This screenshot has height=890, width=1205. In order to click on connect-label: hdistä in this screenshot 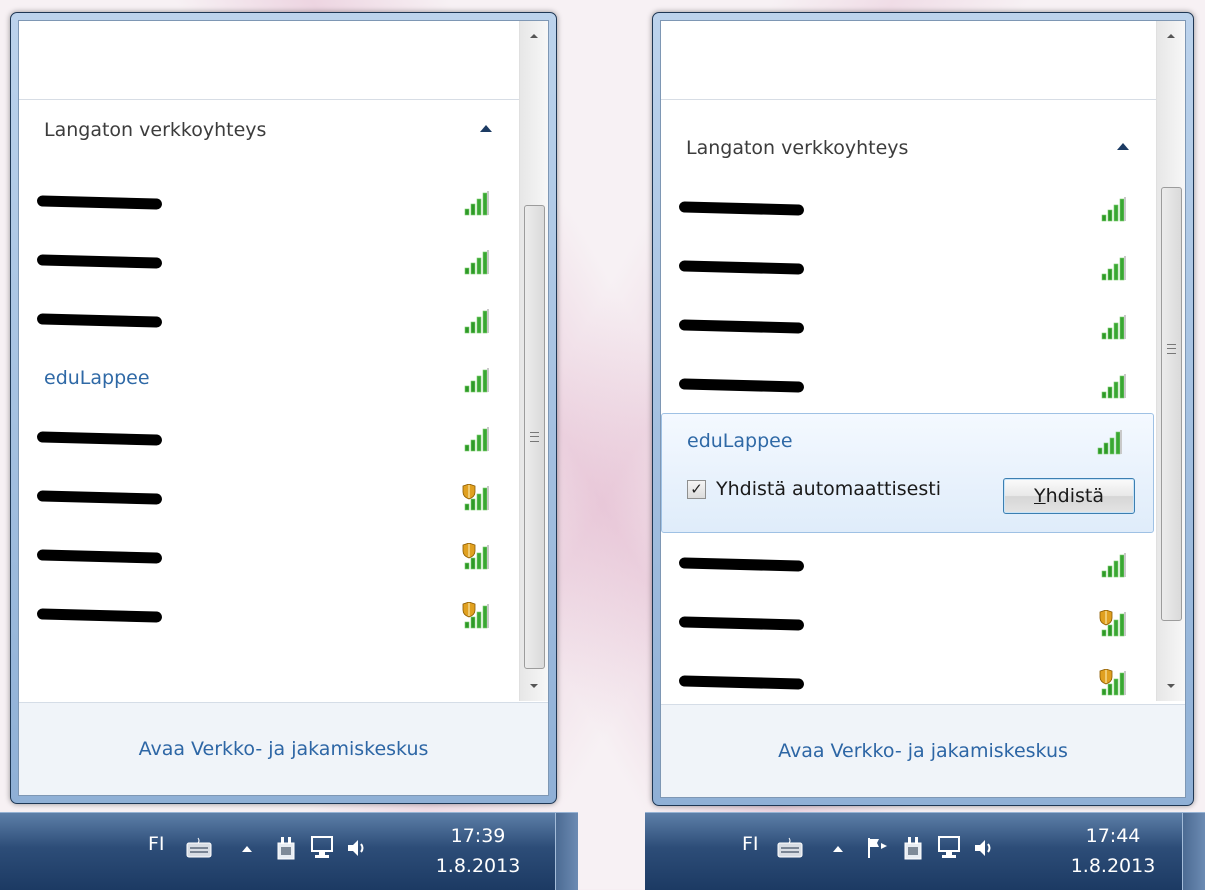, I will do `click(1074, 496)`.